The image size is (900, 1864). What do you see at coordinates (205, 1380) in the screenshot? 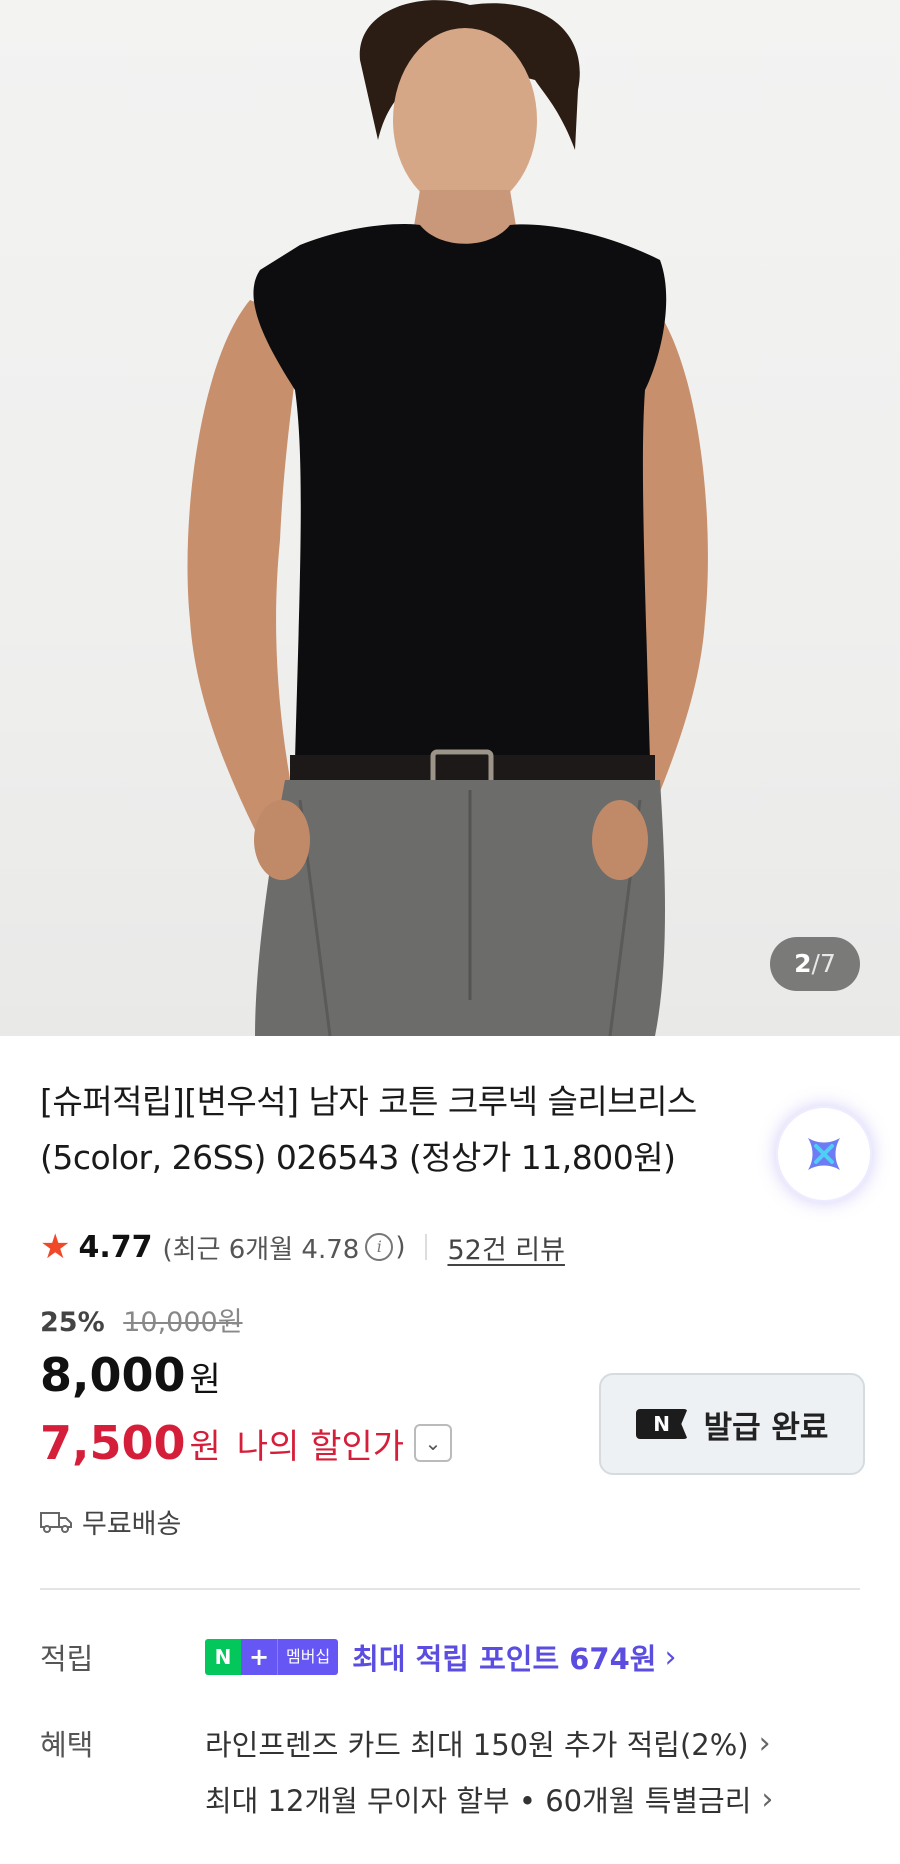
I see `sale-price-unit: 원` at bounding box center [205, 1380].